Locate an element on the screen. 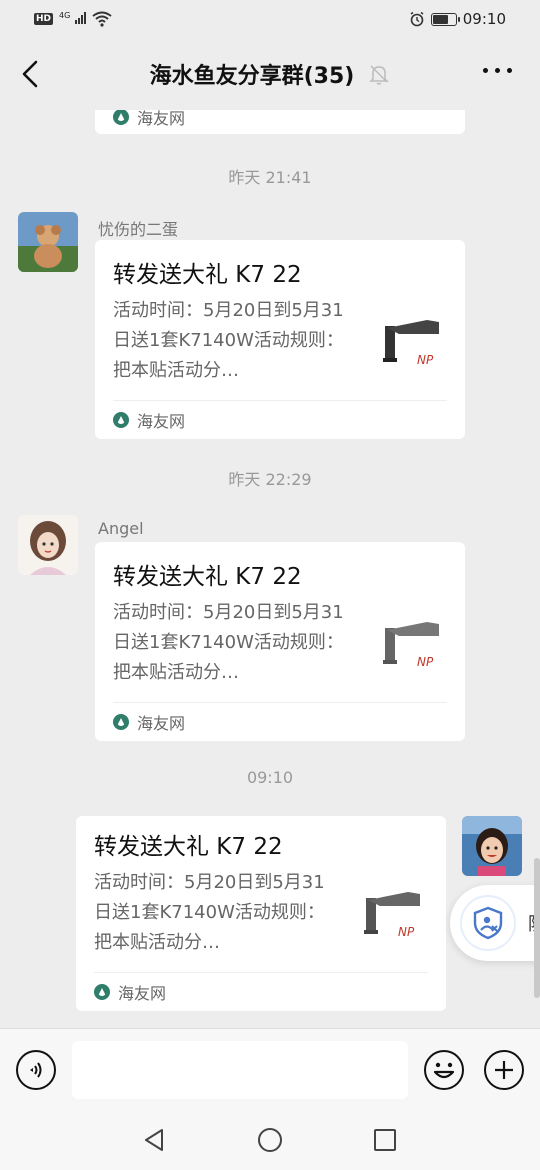 The image size is (540, 1170). scrollbar is located at coordinates (537, 928).